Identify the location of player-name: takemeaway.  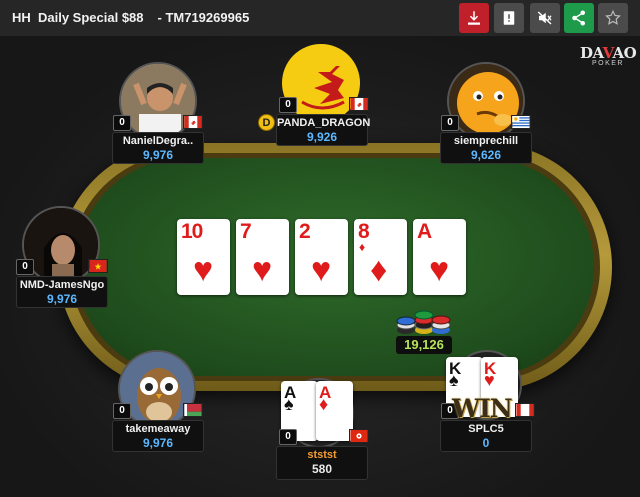
(158, 429).